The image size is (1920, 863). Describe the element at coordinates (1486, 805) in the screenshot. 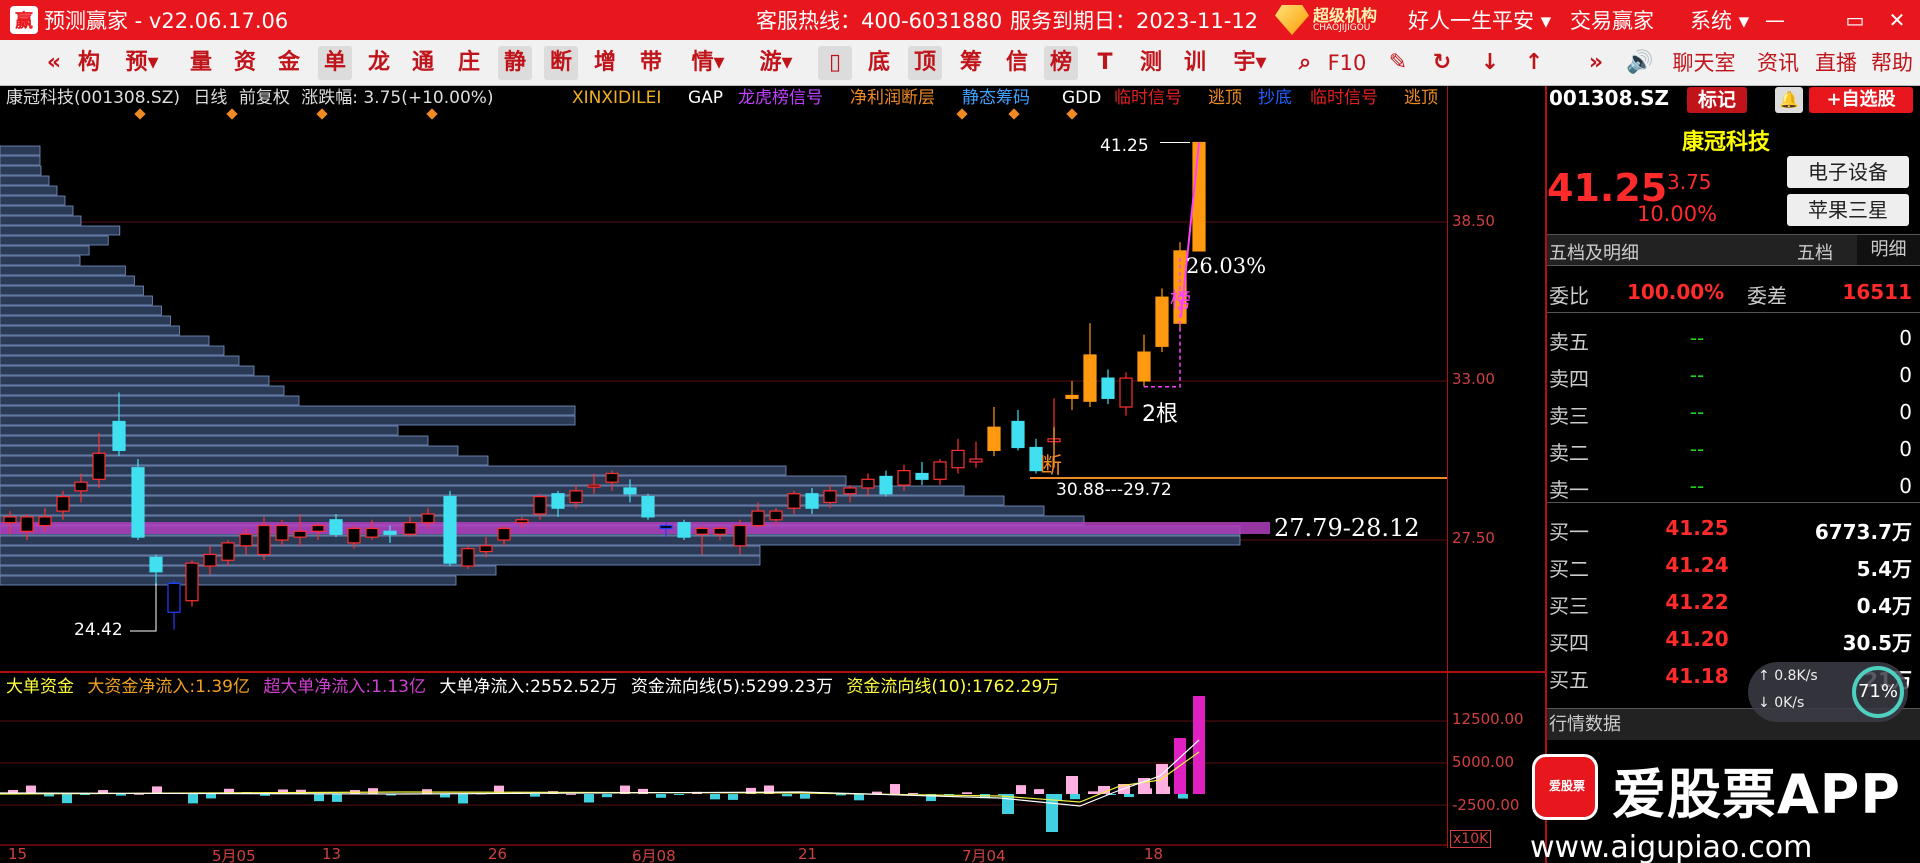

I see `sub-y-tick: -2500.00` at that location.